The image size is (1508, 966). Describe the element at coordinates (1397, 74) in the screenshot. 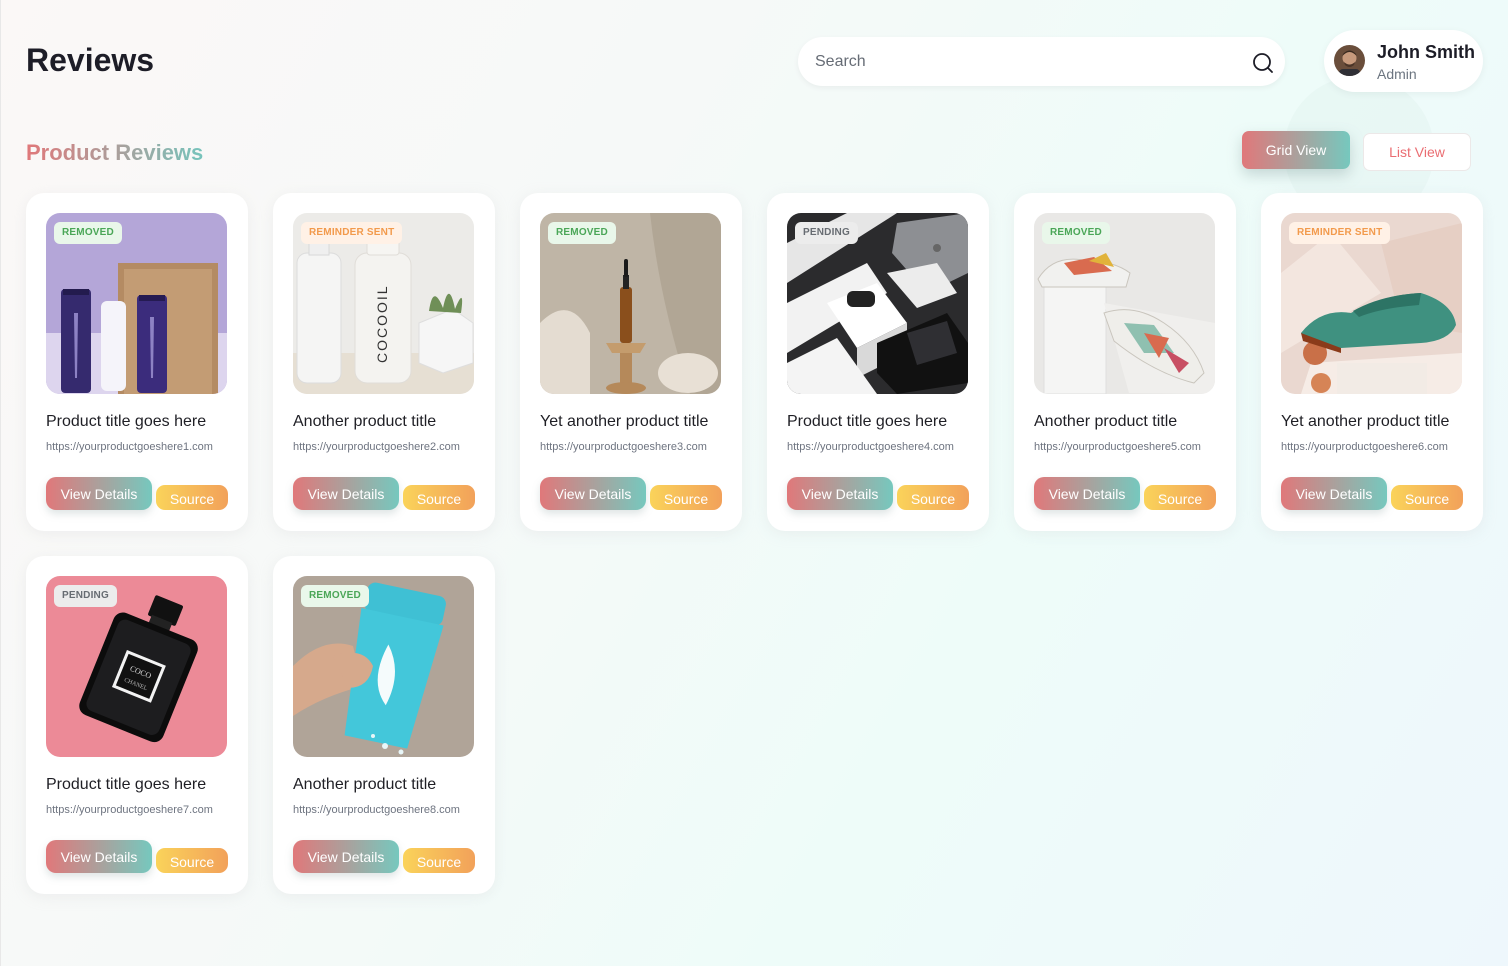

I see `user-role: Admin` at that location.